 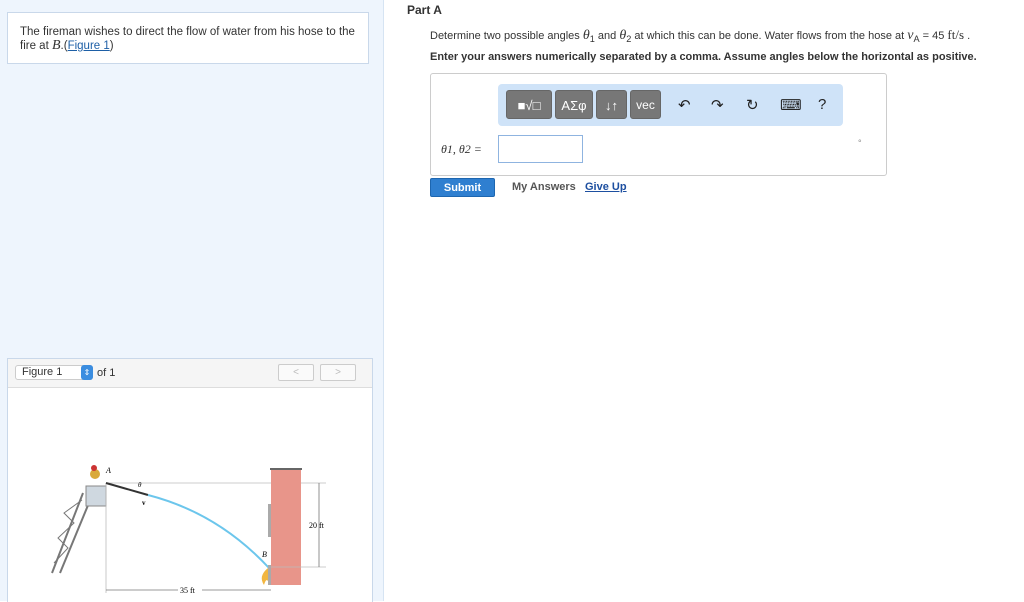 What do you see at coordinates (544, 187) in the screenshot?
I see `my-answers-link: My Answers` at bounding box center [544, 187].